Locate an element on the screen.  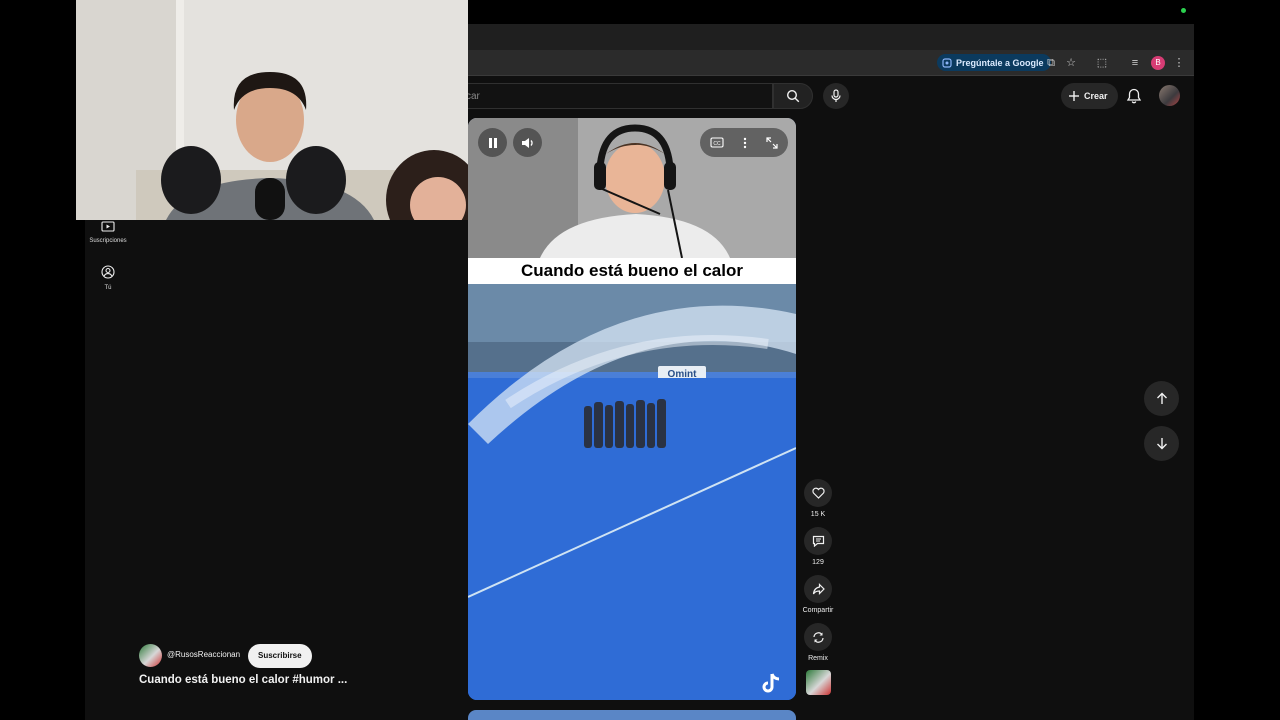
captions-icon: CC is located at coordinates (717, 142).